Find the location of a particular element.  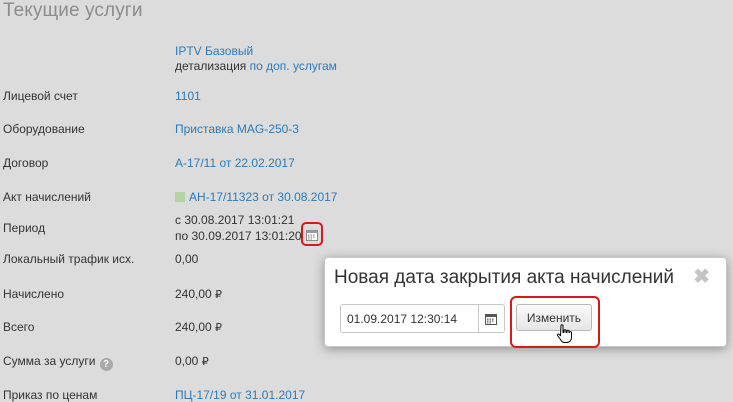

service-detail: детализация по доп. услугам is located at coordinates (256, 66).